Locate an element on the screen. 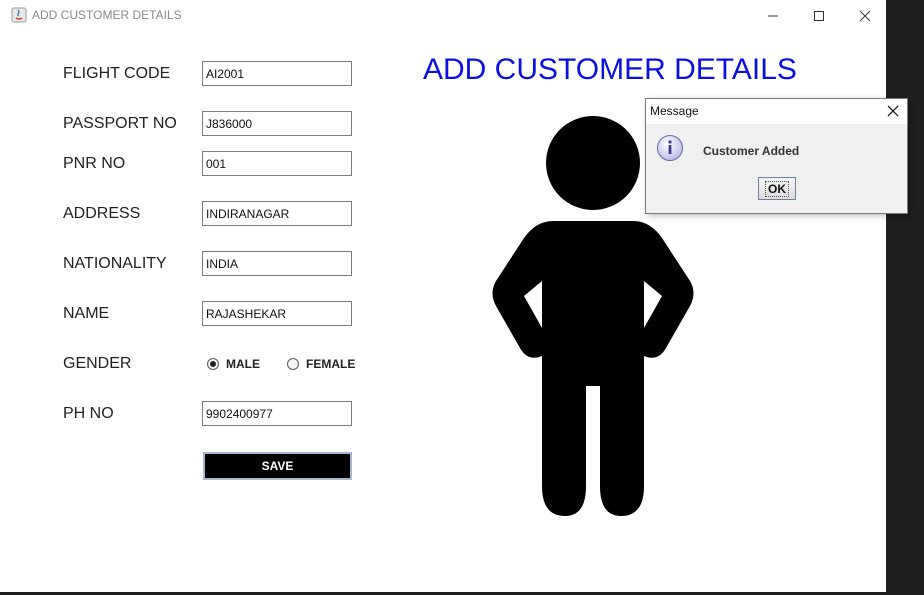 The width and height of the screenshot is (924, 595). nationality-label: NATIONALITY is located at coordinates (115, 263).